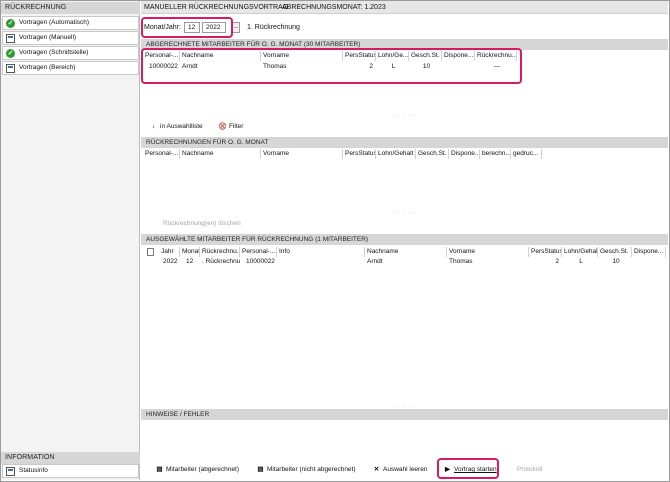 The height and width of the screenshot is (482, 670). Describe the element at coordinates (70, 458) in the screenshot. I see `sidebar-section-information: INFORMATION` at that location.